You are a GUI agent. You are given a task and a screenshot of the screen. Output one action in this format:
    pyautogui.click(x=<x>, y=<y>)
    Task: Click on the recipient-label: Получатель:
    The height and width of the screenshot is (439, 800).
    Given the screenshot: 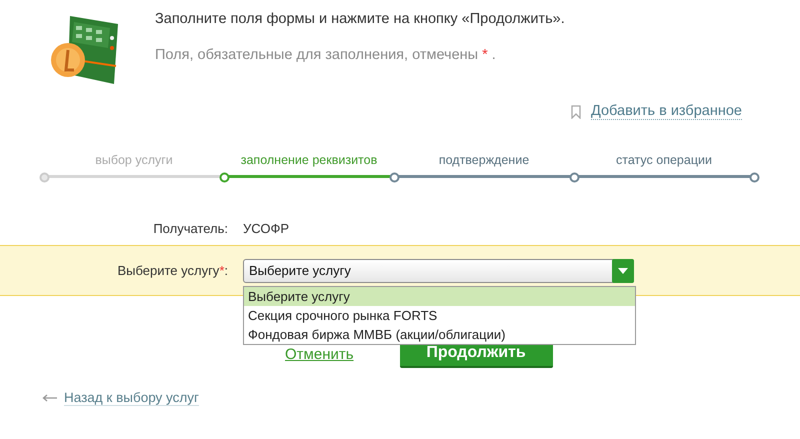 What is the action you would take?
    pyautogui.click(x=190, y=228)
    